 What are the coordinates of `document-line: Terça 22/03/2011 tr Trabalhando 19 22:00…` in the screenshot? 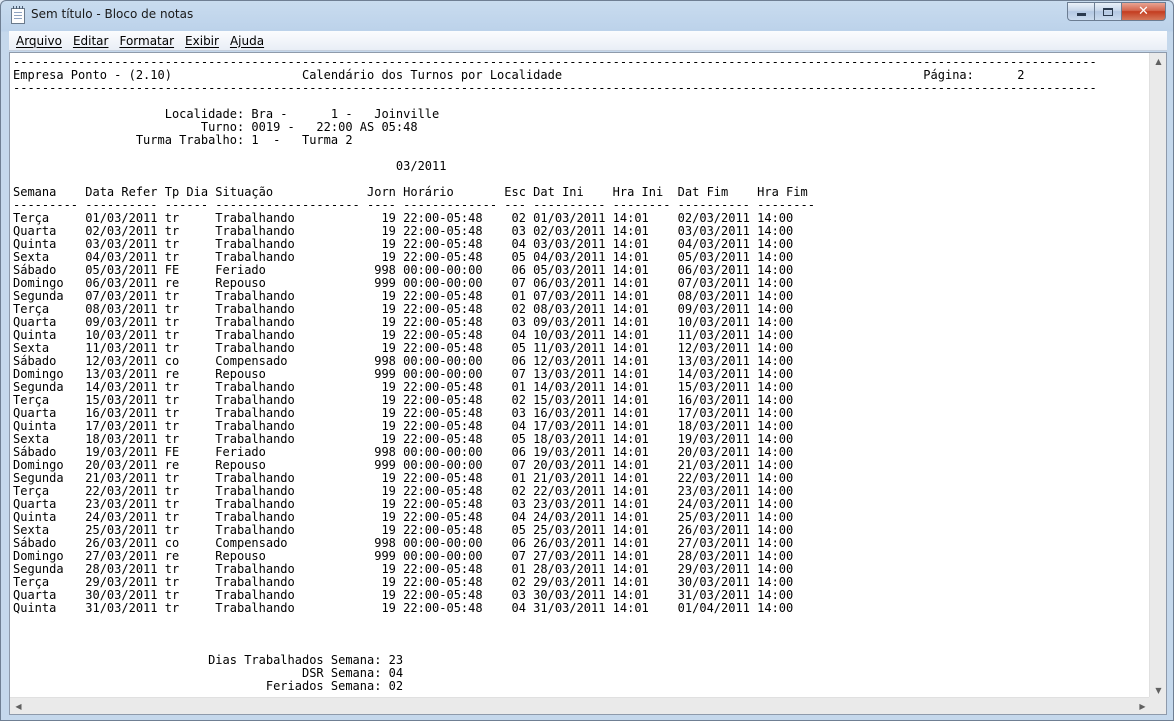 It's located at (403, 491).